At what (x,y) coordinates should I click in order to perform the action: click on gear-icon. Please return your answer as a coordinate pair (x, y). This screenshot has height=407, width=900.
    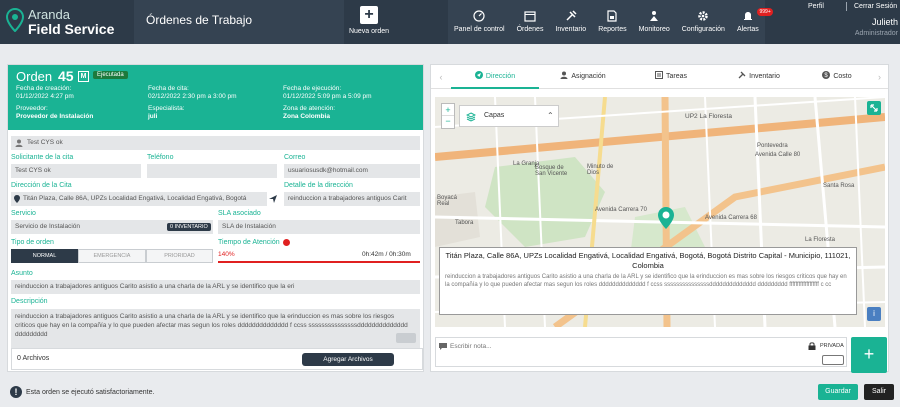
    Looking at the image, I should click on (703, 16).